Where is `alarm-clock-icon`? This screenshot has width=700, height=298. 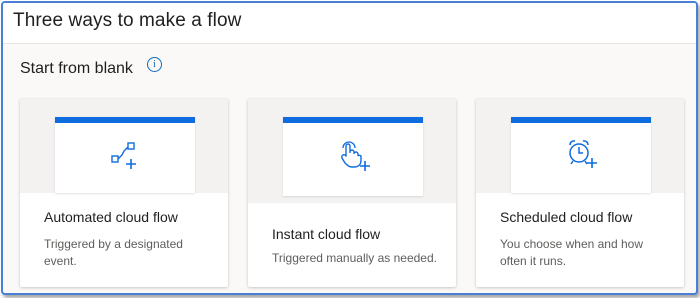 alarm-clock-icon is located at coordinates (583, 154).